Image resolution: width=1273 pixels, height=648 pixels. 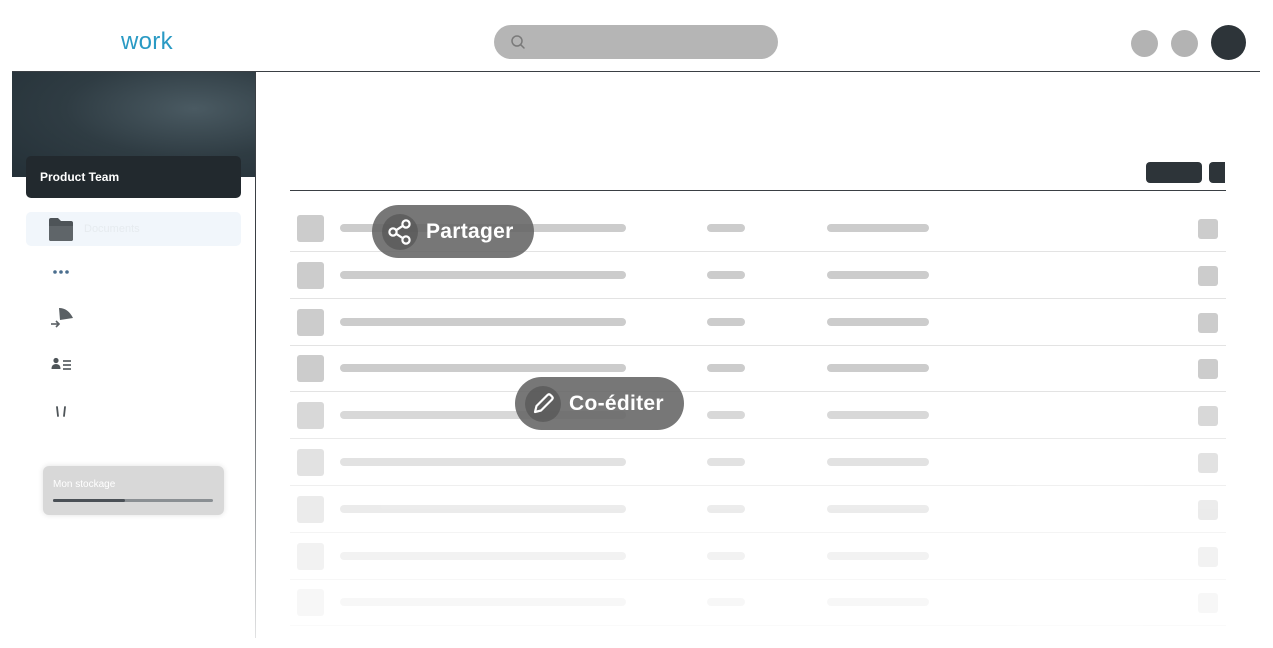 I want to click on contacts-icon, so click(x=62, y=364).